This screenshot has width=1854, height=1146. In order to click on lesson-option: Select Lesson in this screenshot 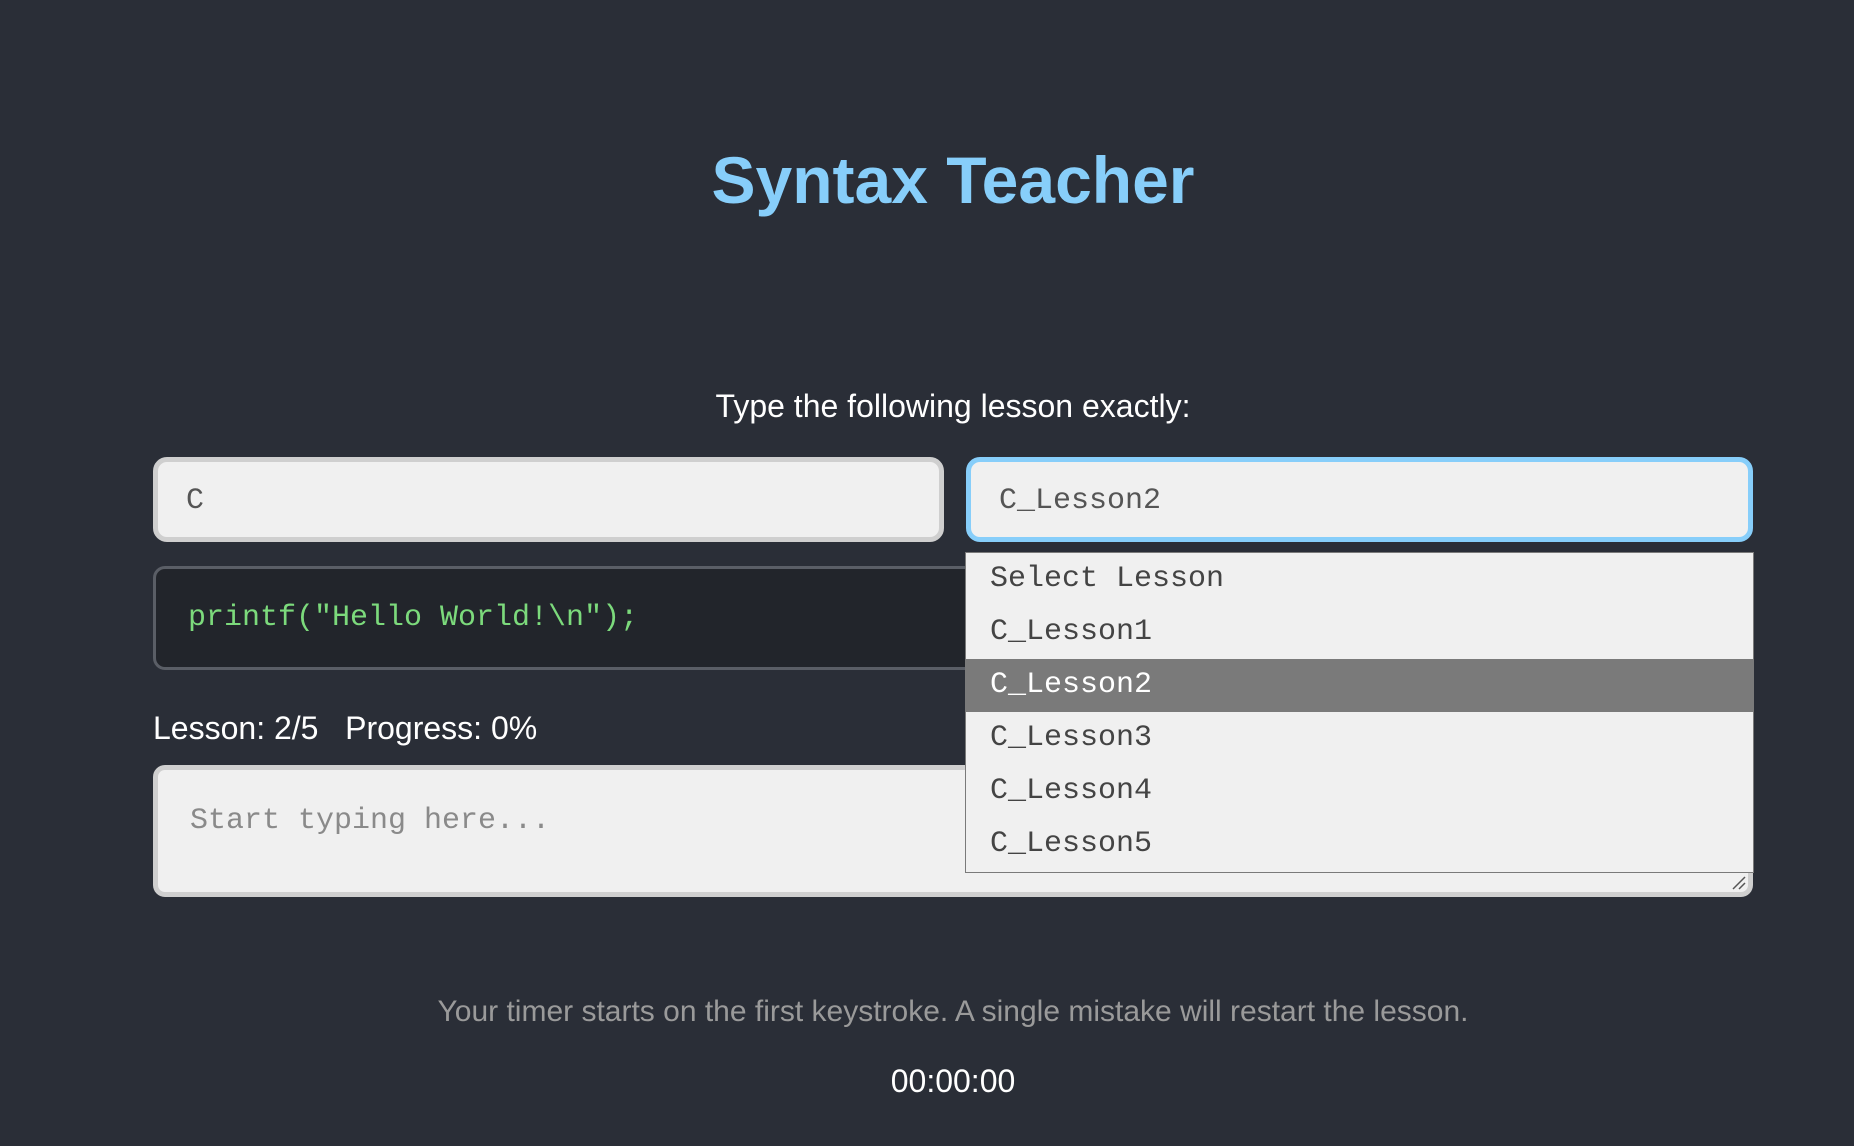, I will do `click(1359, 579)`.